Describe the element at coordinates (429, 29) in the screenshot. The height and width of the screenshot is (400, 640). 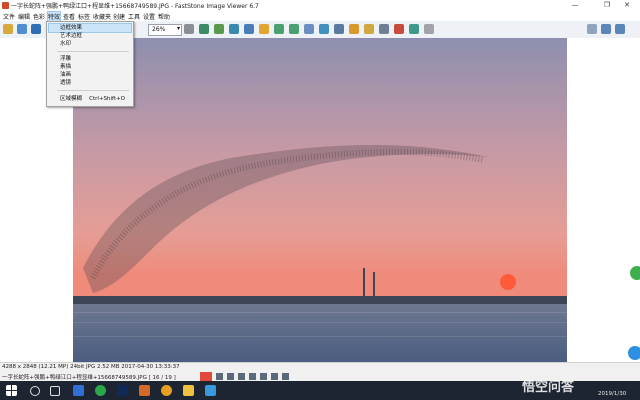
I see `settings-gear-icon` at that location.